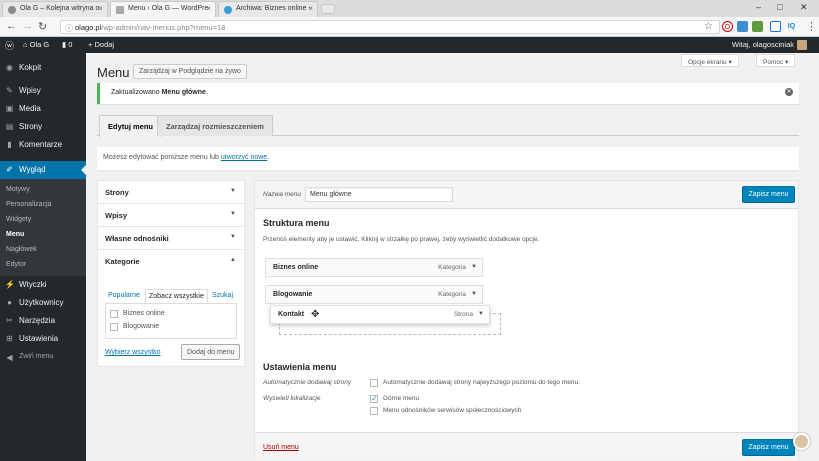 This screenshot has height=461, width=819. Describe the element at coordinates (768, 447) in the screenshot. I see `save-menu-button-bottom: Zapisz menu` at that location.